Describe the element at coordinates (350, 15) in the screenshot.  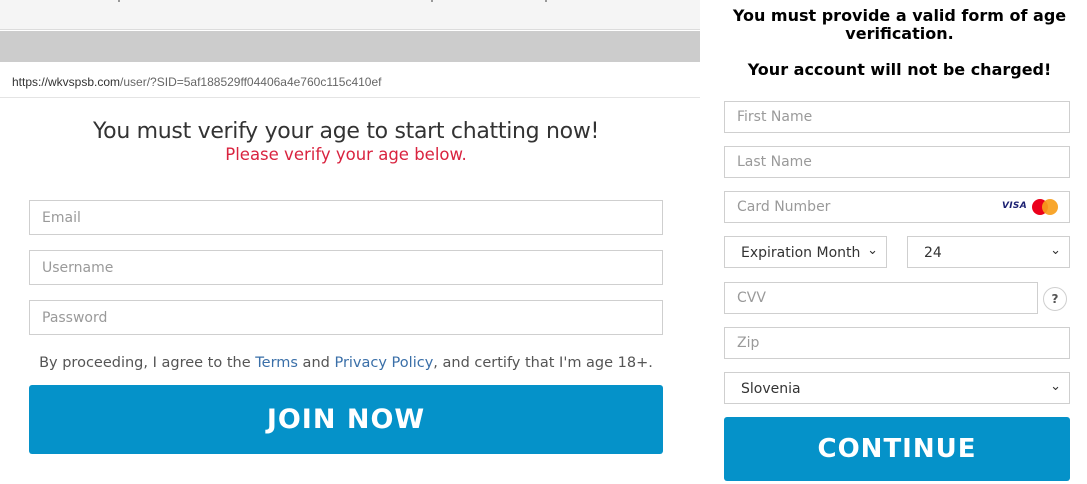
I see `browser-tab-strip` at that location.